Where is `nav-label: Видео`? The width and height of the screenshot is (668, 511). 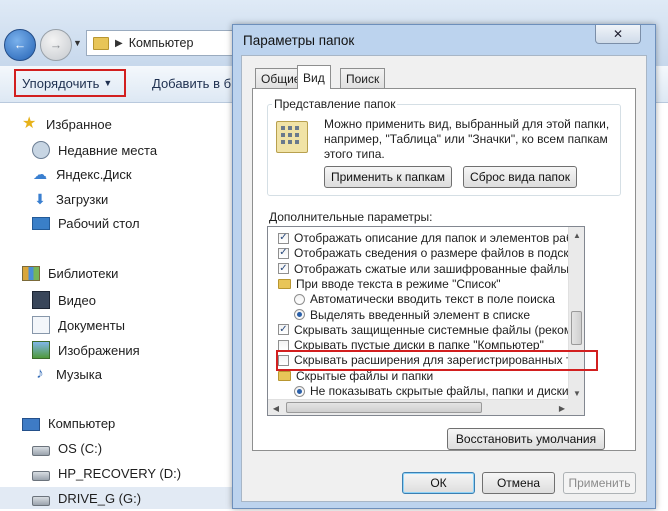
nav-label: Видео is located at coordinates (77, 300).